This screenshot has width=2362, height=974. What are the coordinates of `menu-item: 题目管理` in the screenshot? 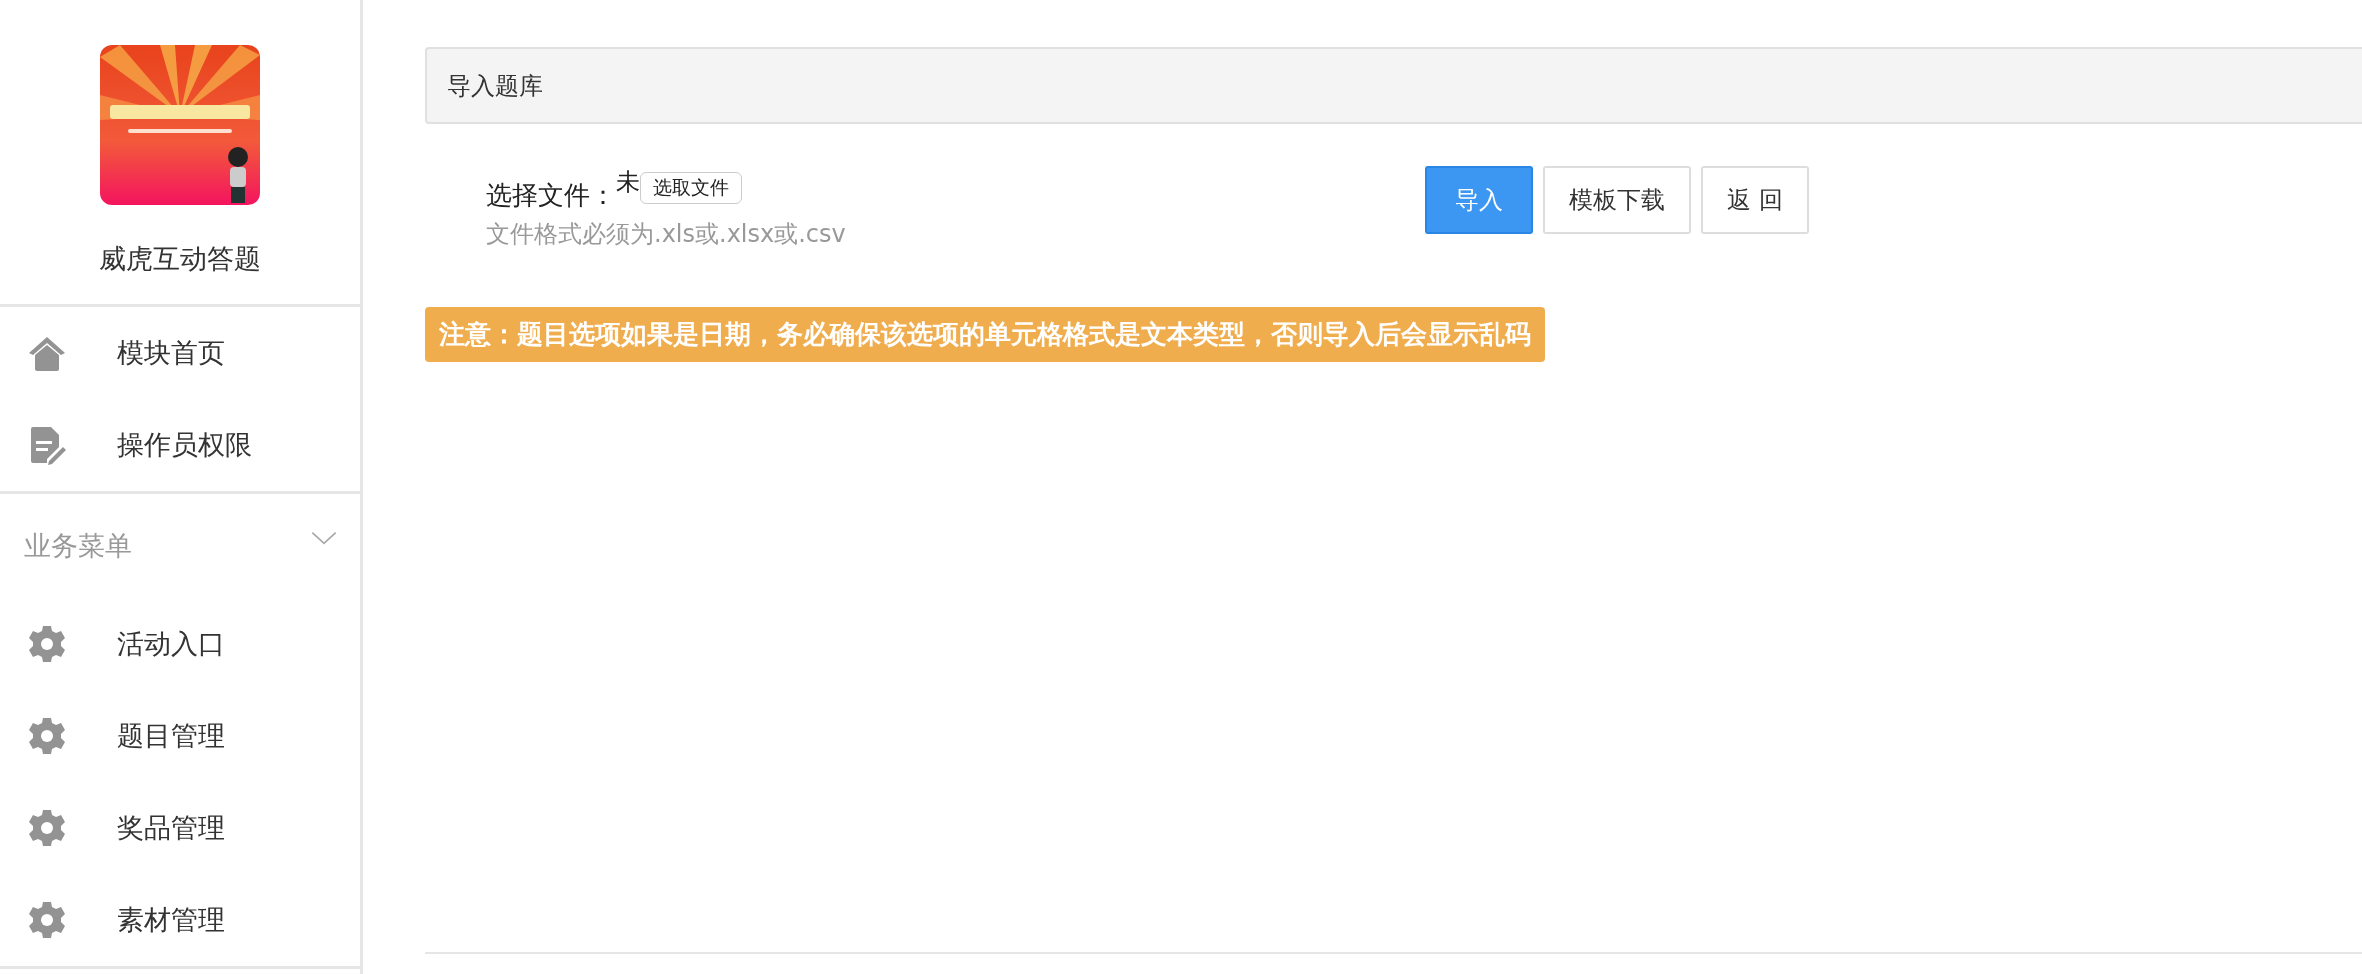 It's located at (180, 736).